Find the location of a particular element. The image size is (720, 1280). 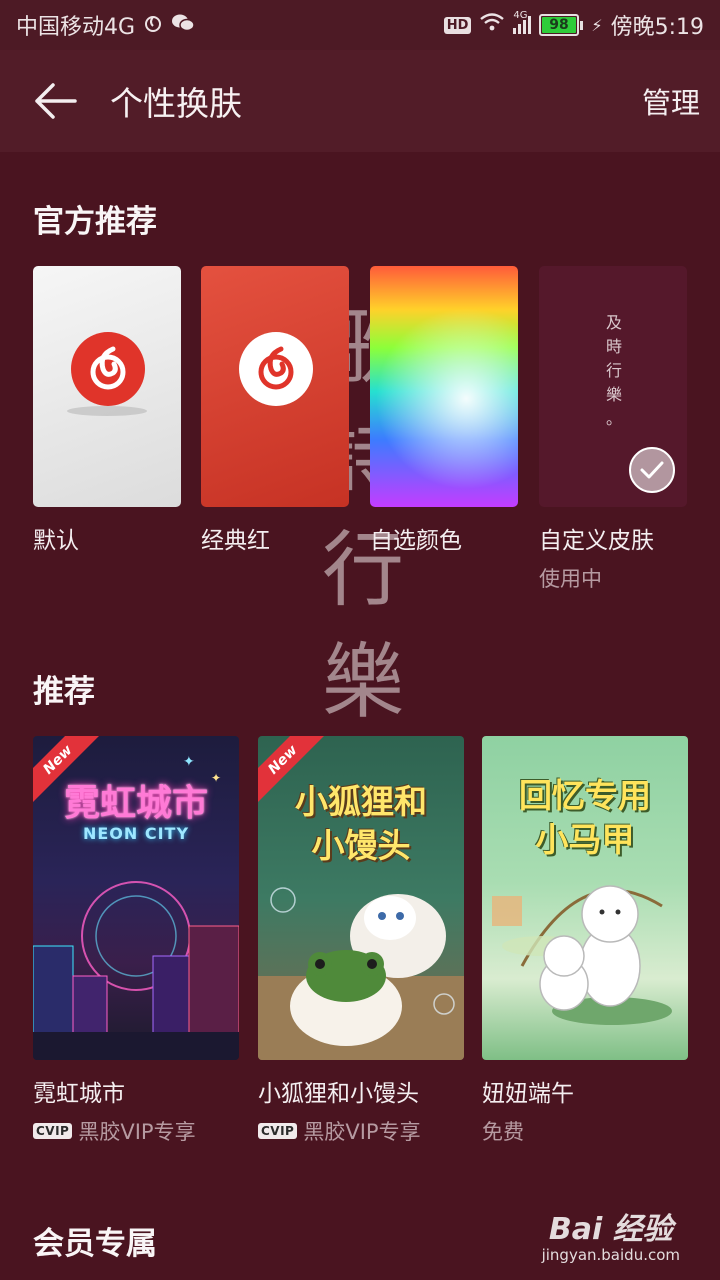

status-left: 中国移动4G is located at coordinates (105, 25).